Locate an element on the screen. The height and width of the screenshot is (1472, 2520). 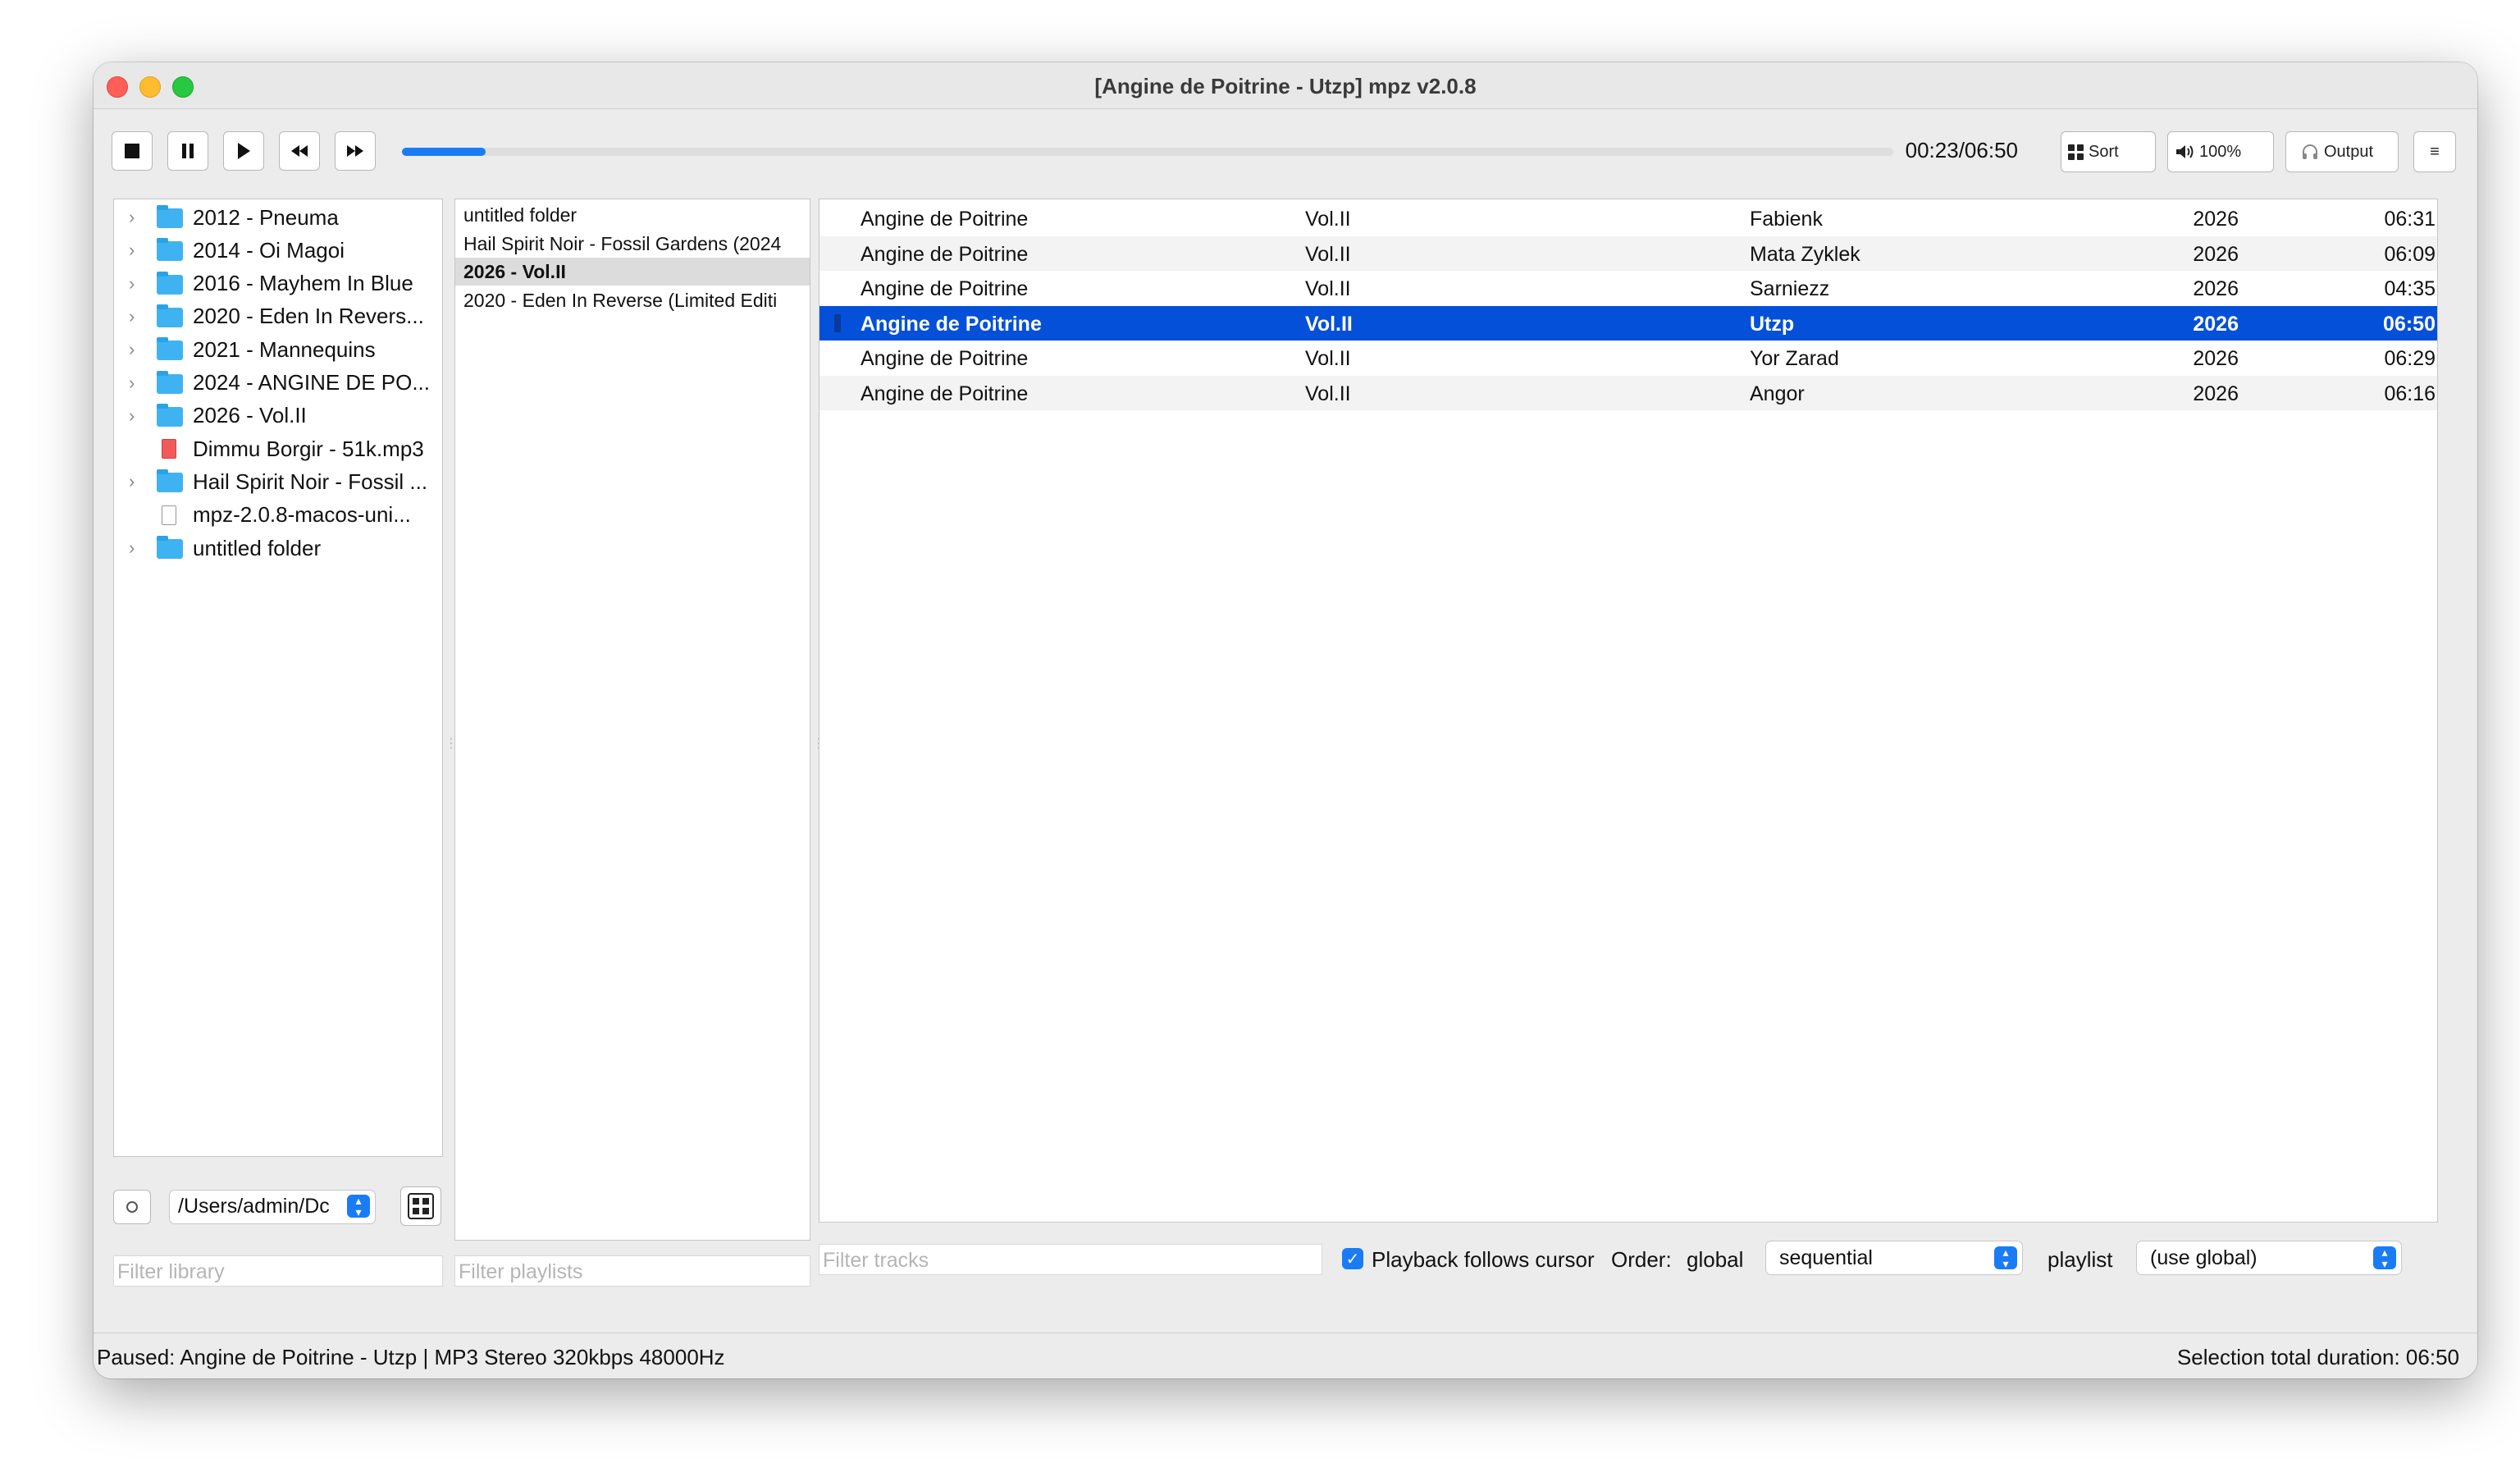
playlist-item: Hail Spirit Noir - Fossil Gardens (2024 is located at coordinates (633, 244).